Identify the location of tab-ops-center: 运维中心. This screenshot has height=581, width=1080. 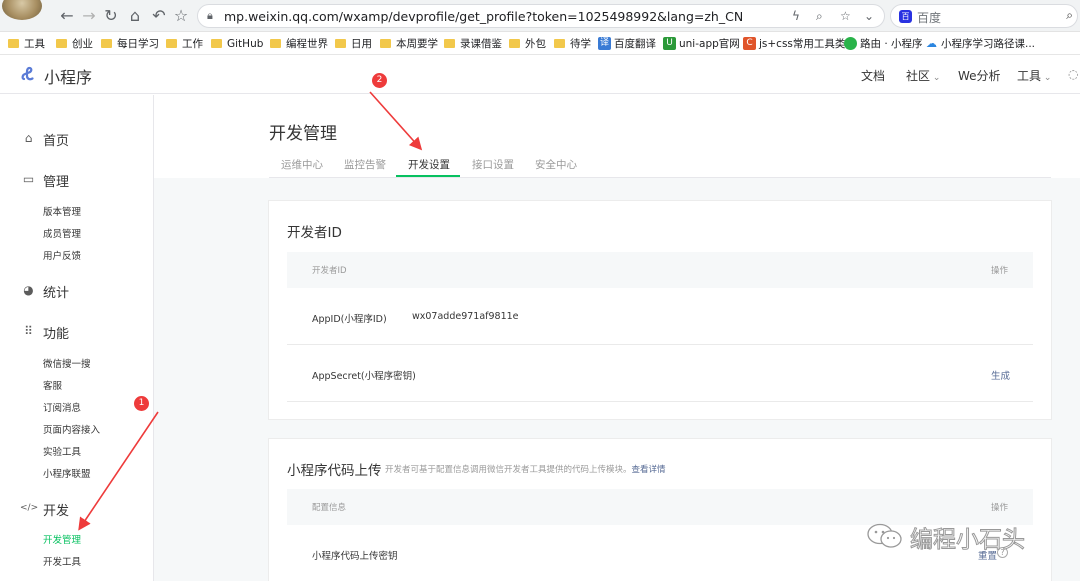
(302, 164).